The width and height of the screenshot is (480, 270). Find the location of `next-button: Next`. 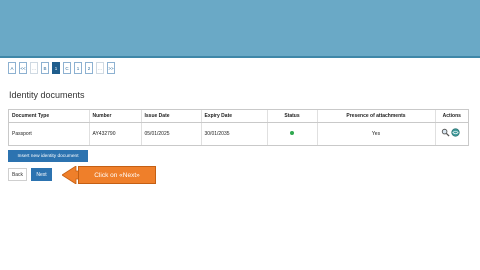

next-button: Next is located at coordinates (41, 174).